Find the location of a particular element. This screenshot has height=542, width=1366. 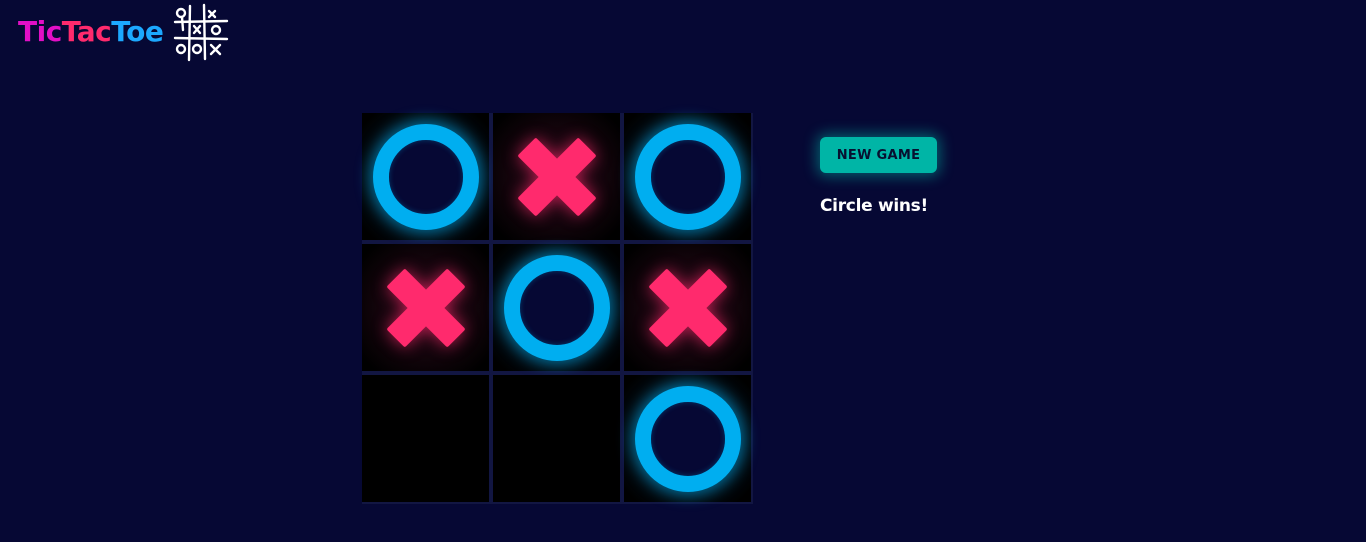

logo-text: TicTacToe is located at coordinates (91, 31).